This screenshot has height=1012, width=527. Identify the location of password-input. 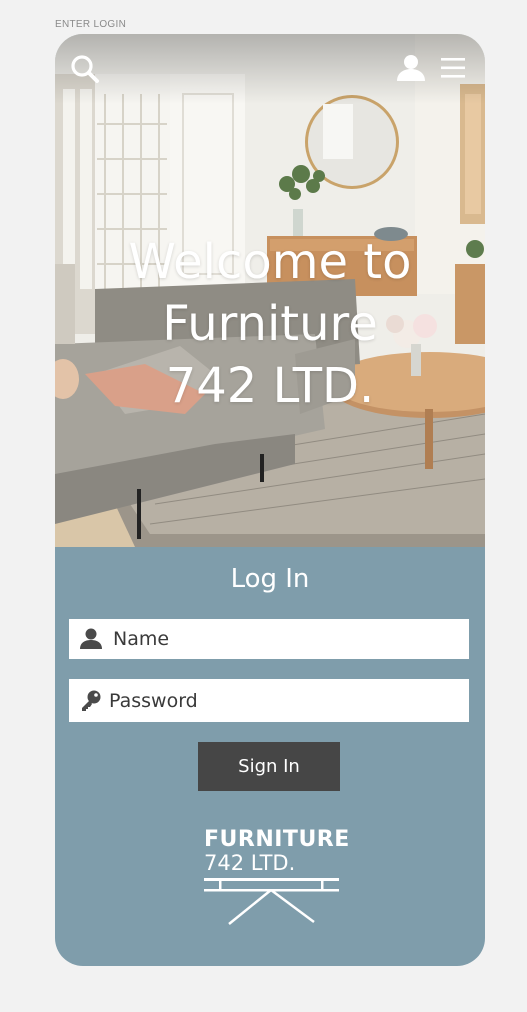
(289, 700).